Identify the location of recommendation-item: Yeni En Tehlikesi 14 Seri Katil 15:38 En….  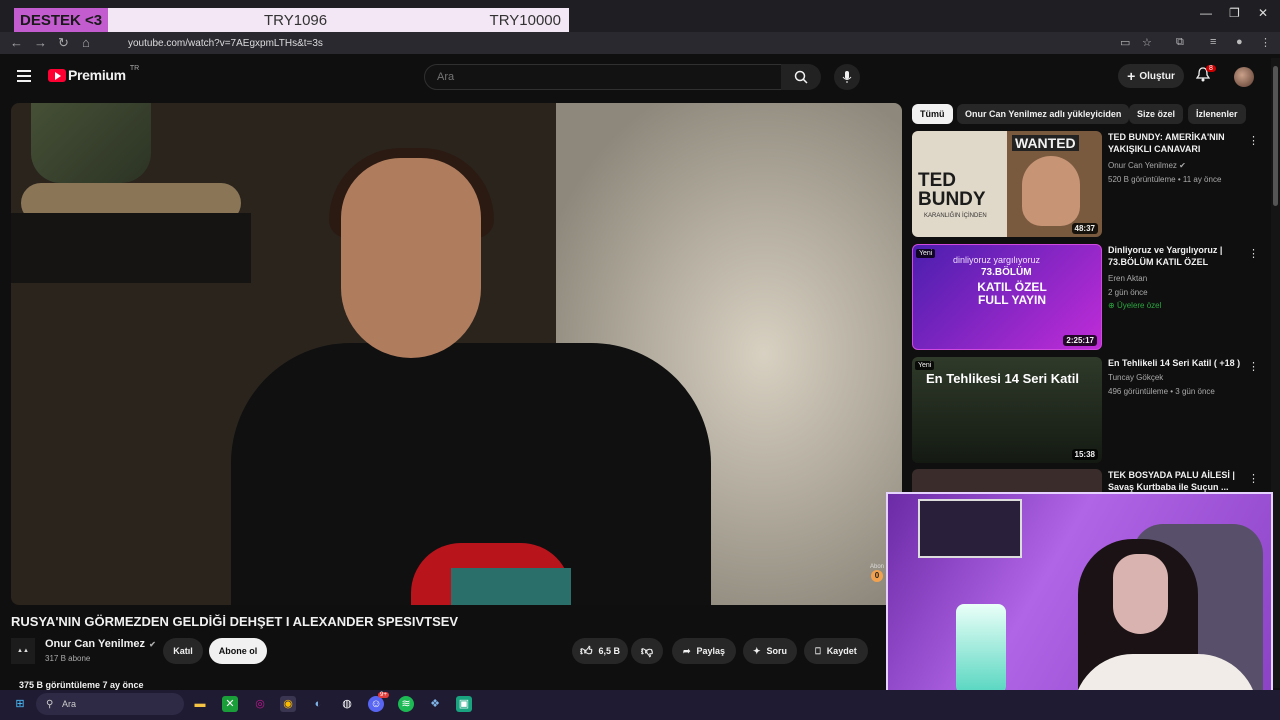
(1089, 412).